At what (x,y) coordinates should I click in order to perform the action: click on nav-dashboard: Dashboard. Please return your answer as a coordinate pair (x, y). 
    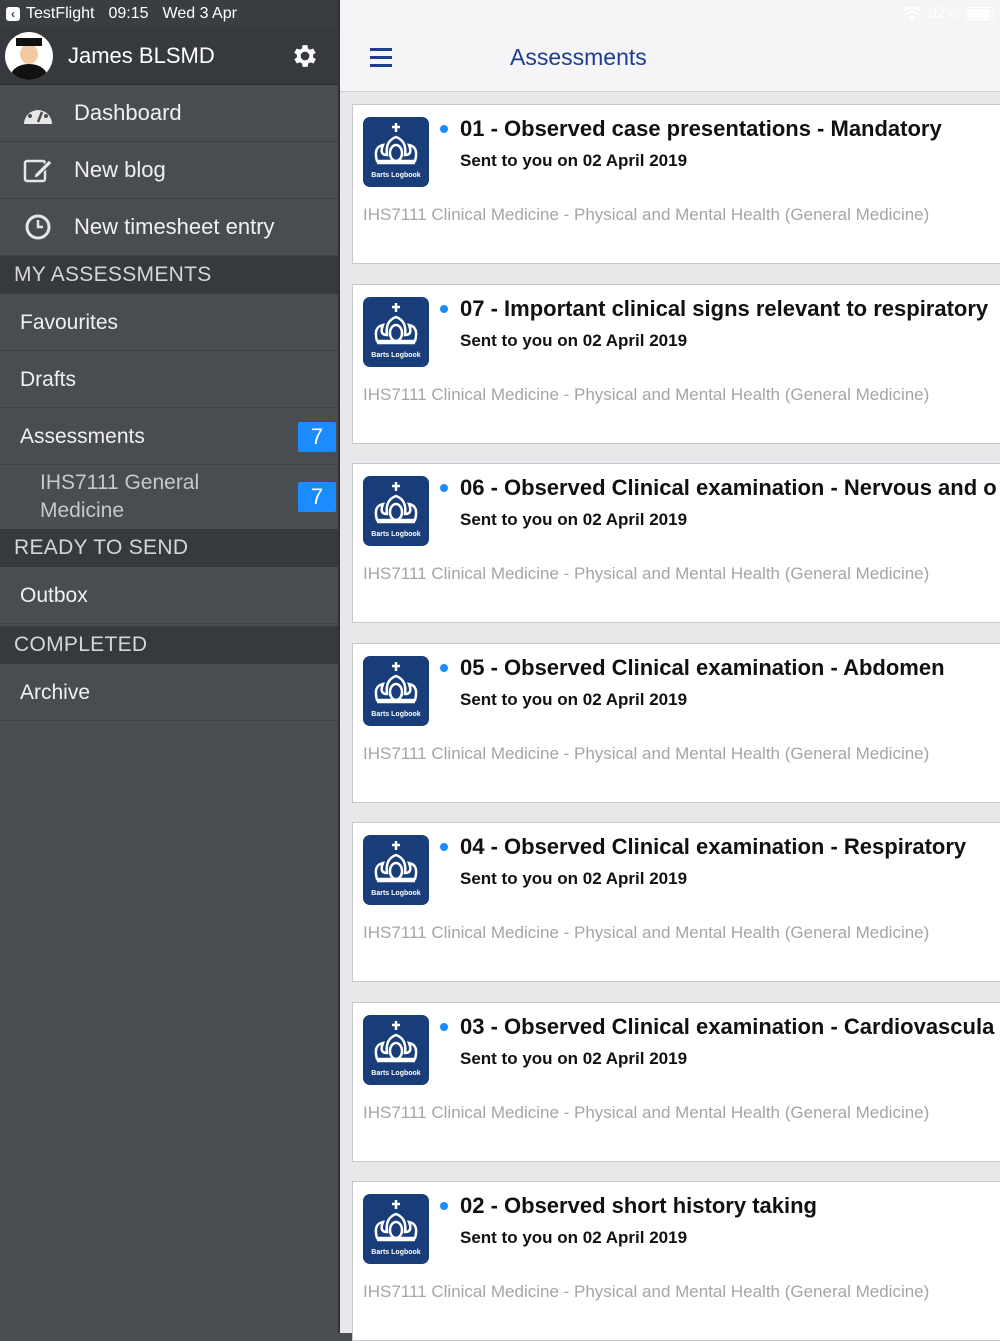
    Looking at the image, I should click on (169, 113).